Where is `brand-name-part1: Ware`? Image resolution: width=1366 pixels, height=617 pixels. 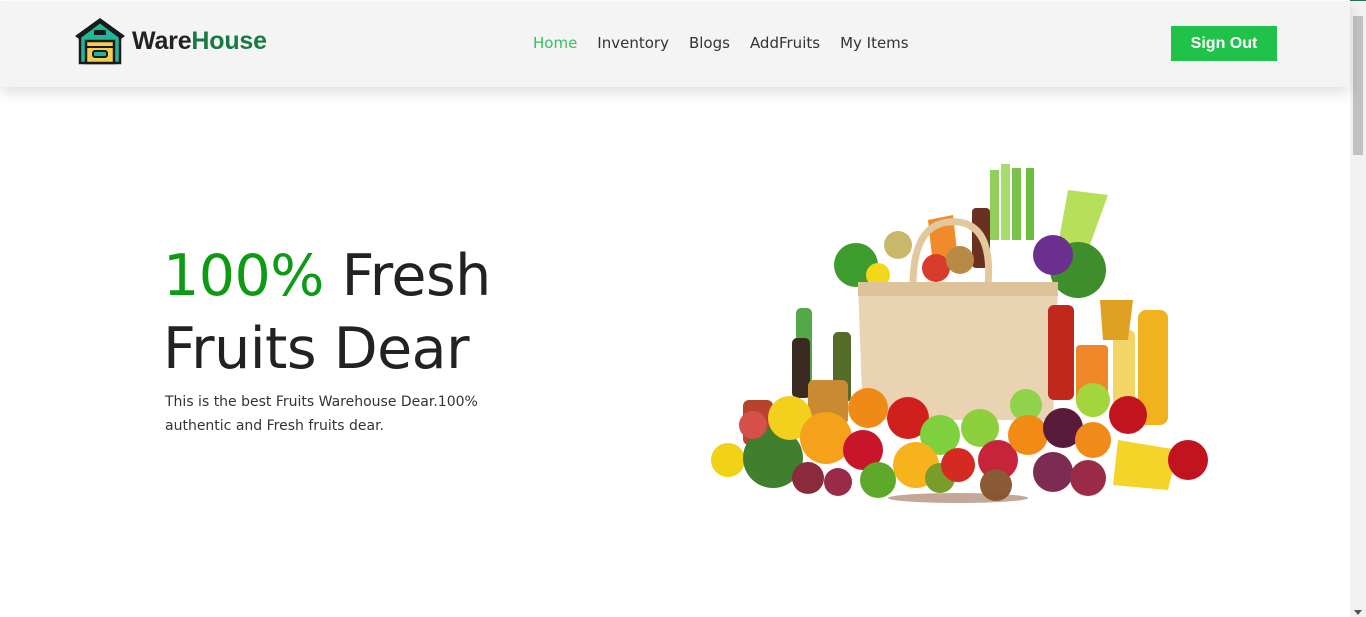
brand-name-part1: Ware is located at coordinates (162, 40).